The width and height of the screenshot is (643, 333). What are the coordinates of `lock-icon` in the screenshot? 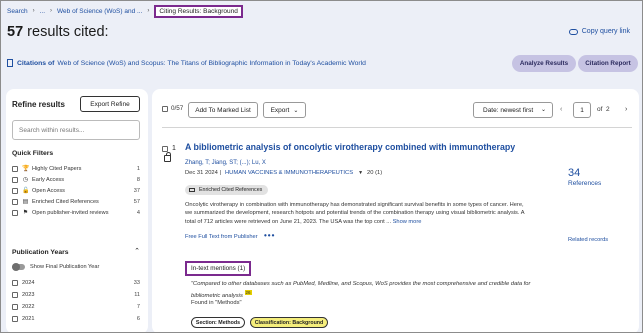 It's located at (167, 157).